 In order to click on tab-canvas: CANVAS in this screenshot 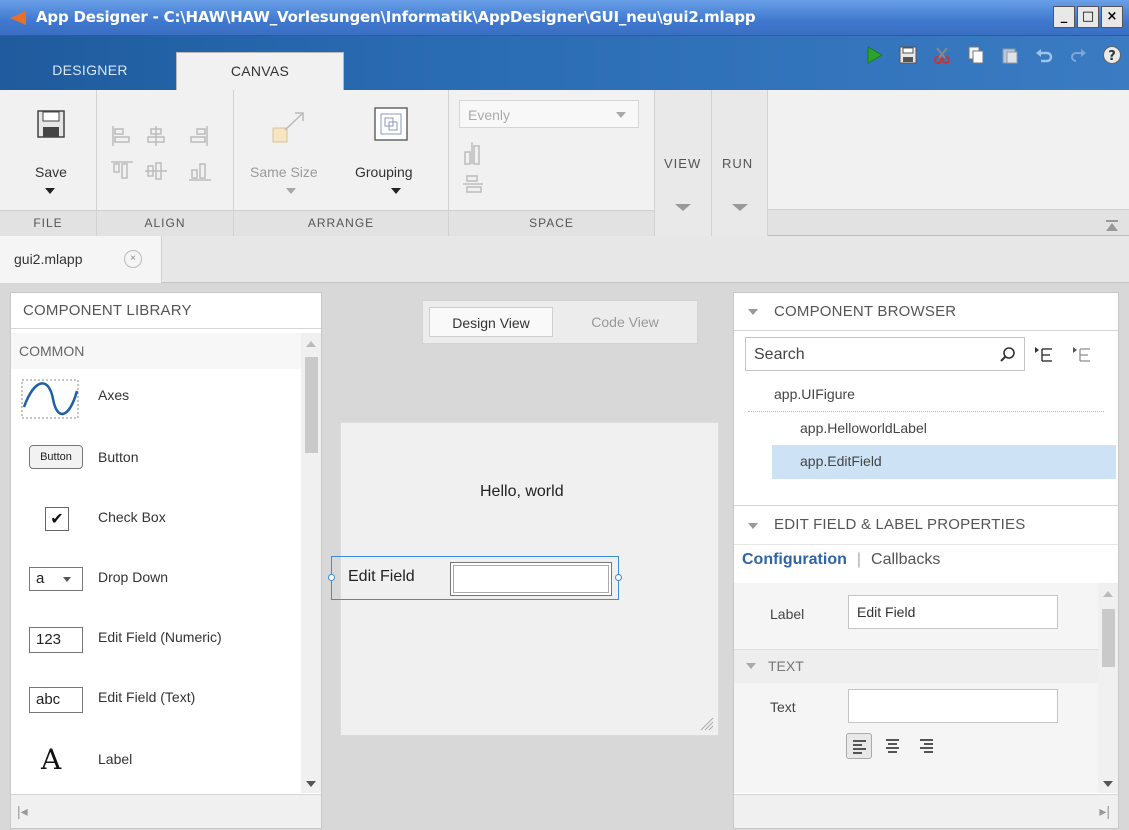, I will do `click(260, 71)`.